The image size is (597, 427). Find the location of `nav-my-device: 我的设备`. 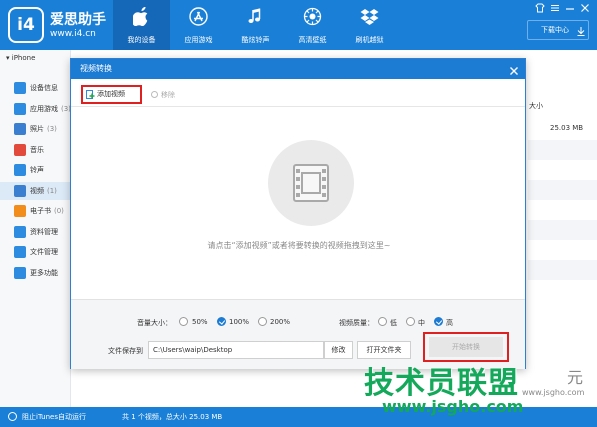

nav-my-device: 我的设备 is located at coordinates (141, 25).